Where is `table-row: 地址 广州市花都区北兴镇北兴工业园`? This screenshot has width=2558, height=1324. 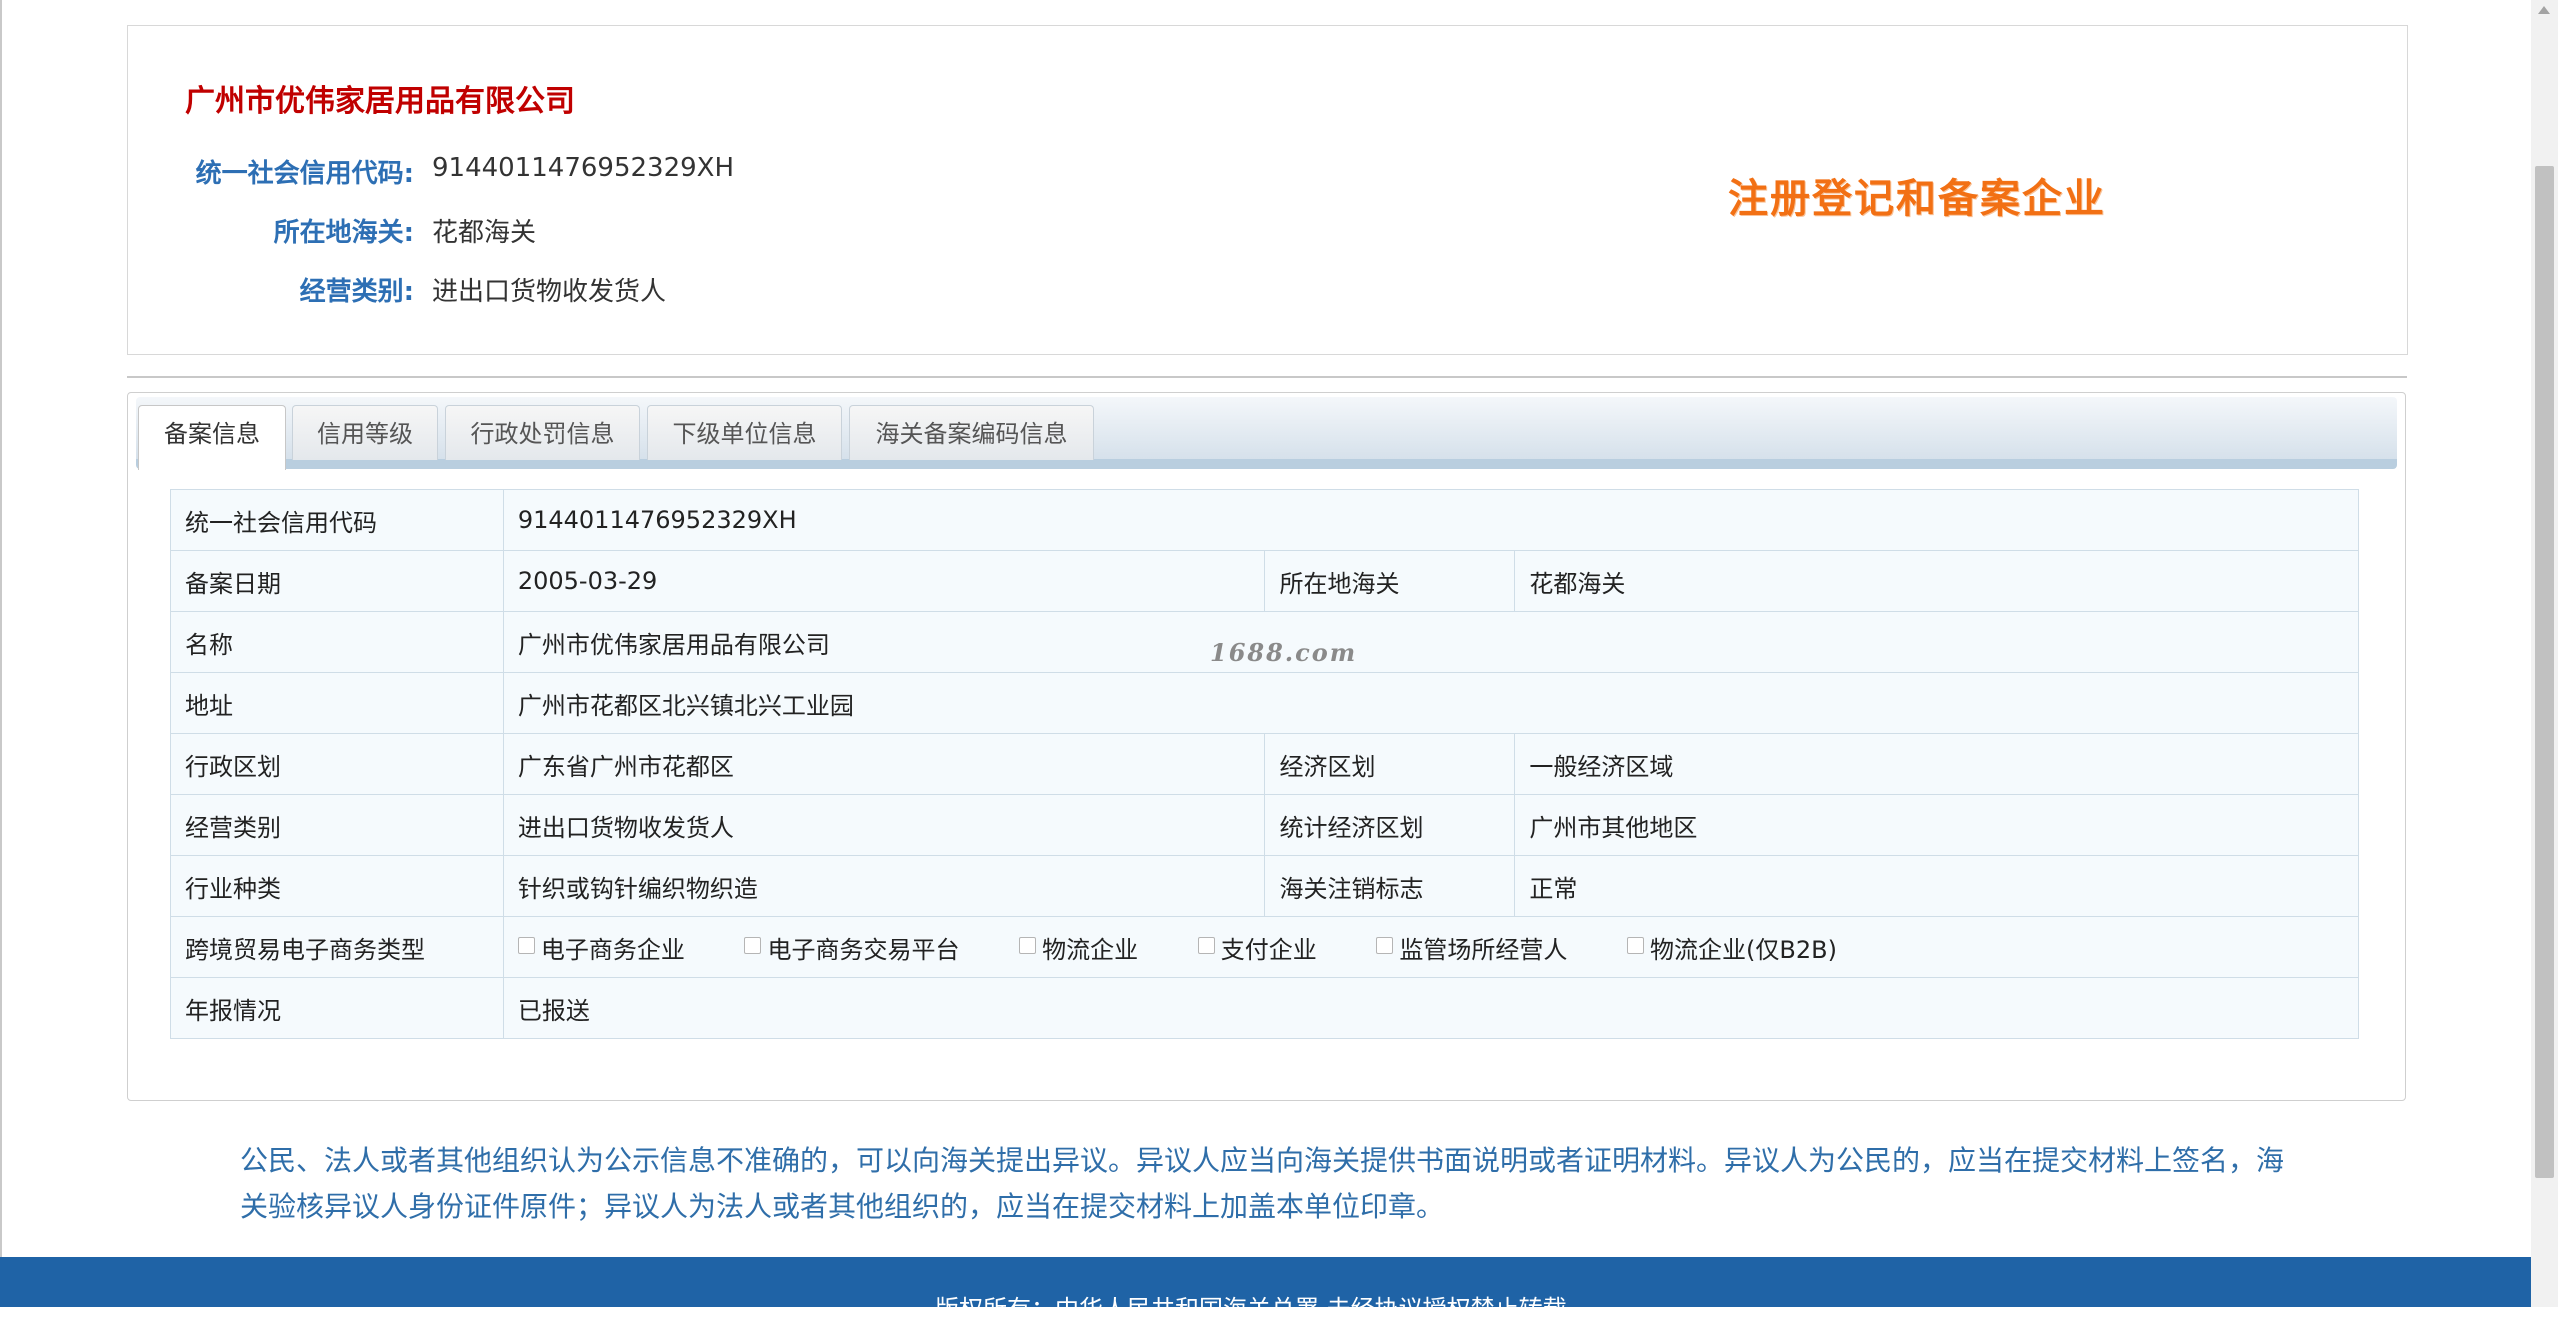 table-row: 地址 广州市花都区北兴镇北兴工业园 is located at coordinates (1265, 703).